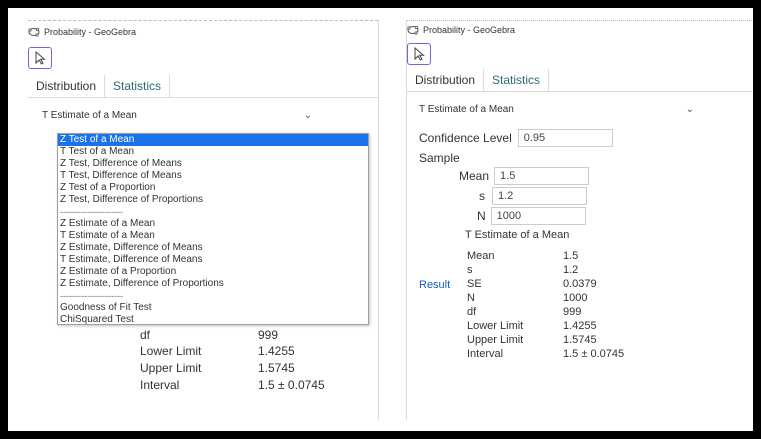  Describe the element at coordinates (545, 270) in the screenshot. I see `result-row: s 1.2` at that location.